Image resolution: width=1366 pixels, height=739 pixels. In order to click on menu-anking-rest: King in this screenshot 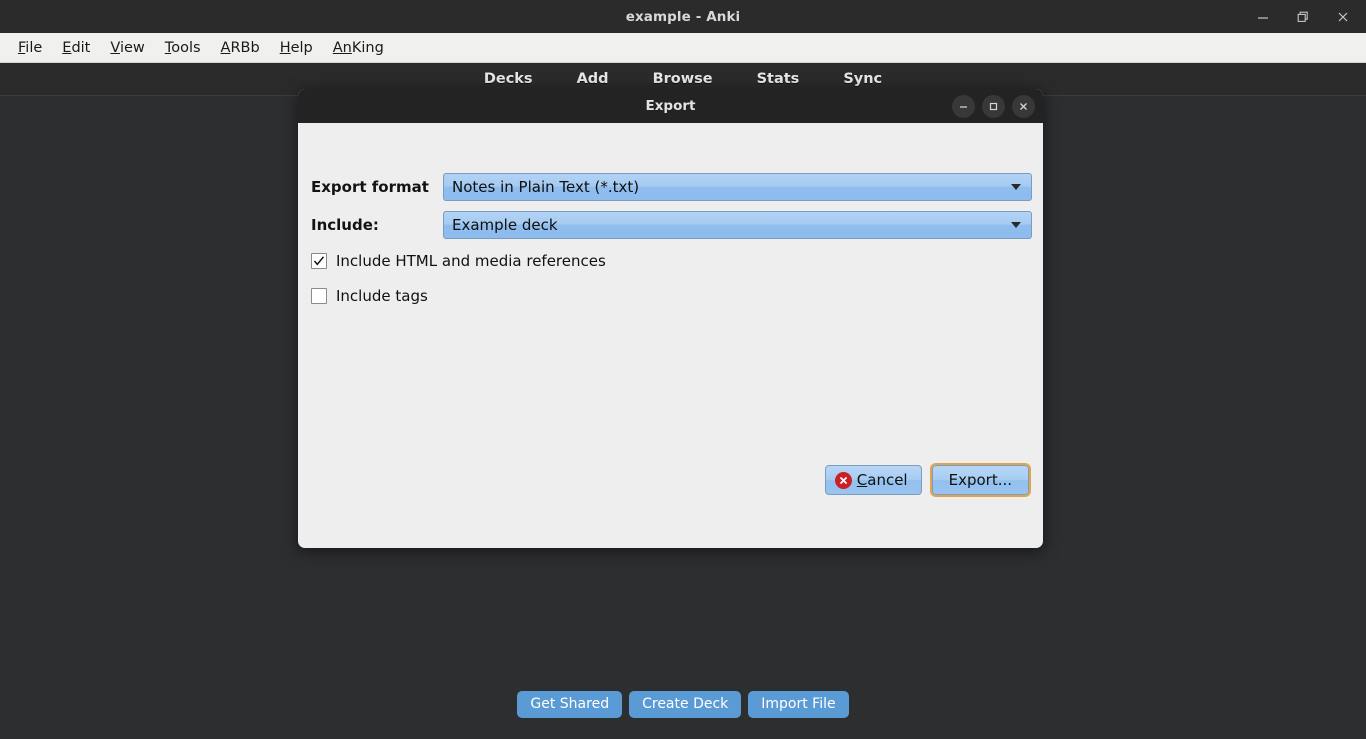, I will do `click(367, 47)`.